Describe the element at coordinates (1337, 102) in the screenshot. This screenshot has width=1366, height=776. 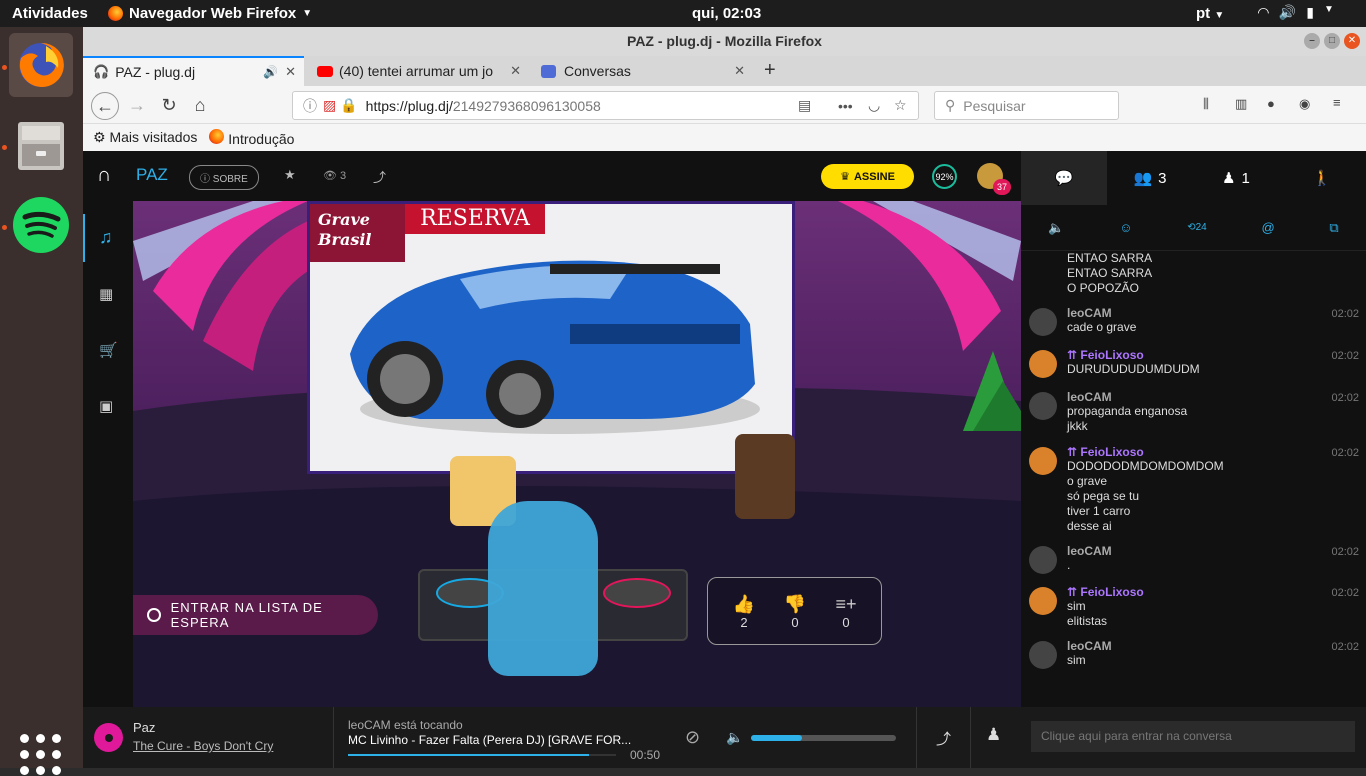
I see `menu-icon: ≡` at that location.